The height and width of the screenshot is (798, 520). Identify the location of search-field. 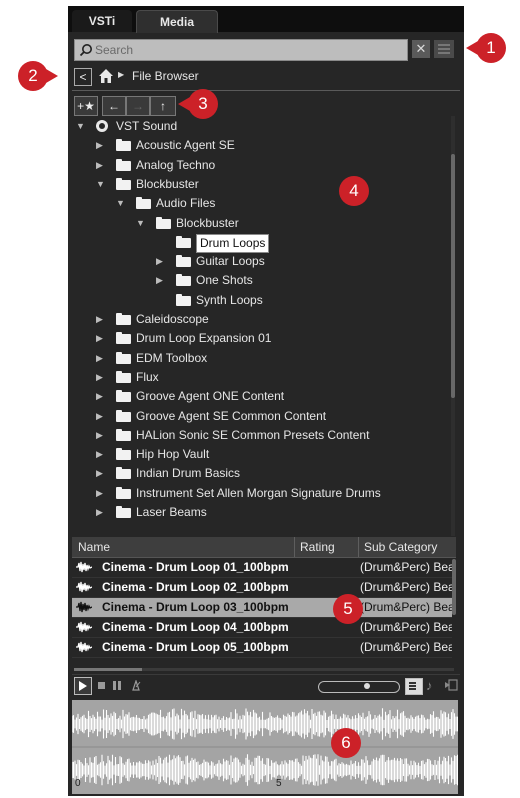
(241, 50).